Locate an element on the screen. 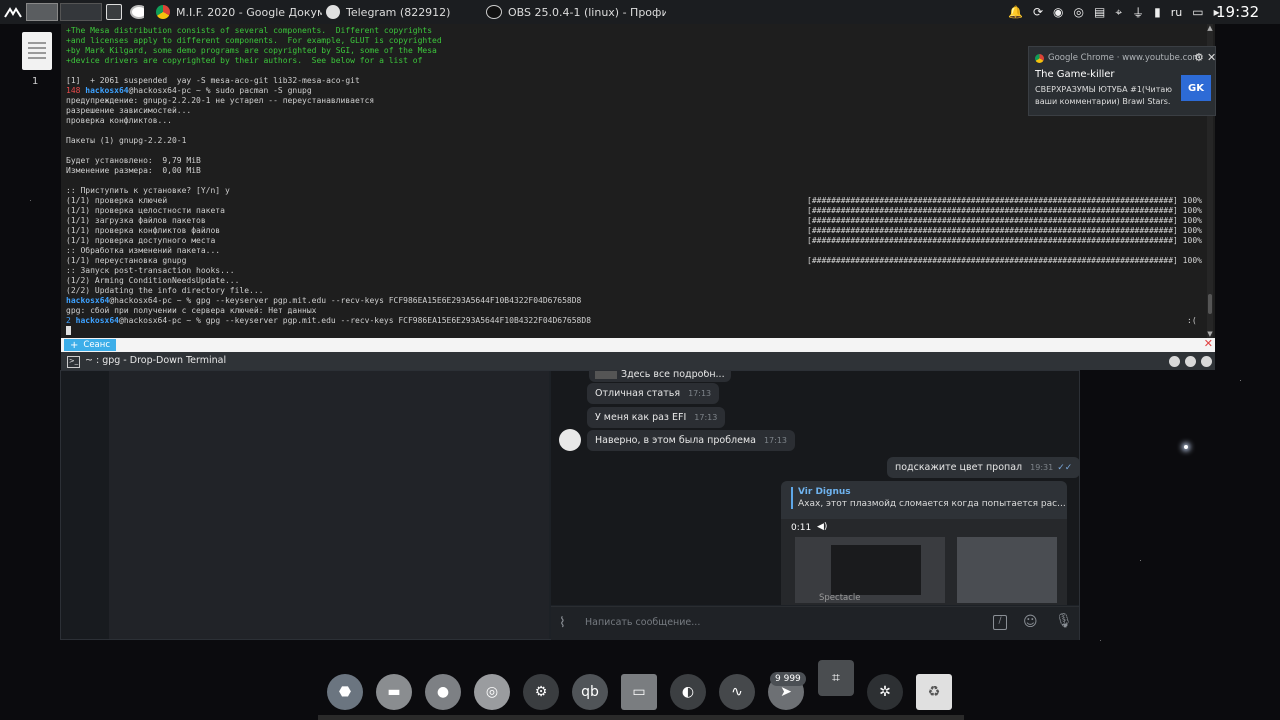  dock-shelf is located at coordinates (641, 717).